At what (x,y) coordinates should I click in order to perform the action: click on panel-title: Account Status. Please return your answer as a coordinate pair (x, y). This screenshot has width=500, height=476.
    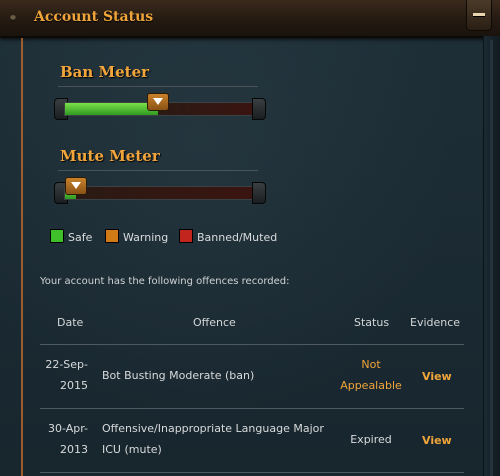
    Looking at the image, I should click on (94, 17).